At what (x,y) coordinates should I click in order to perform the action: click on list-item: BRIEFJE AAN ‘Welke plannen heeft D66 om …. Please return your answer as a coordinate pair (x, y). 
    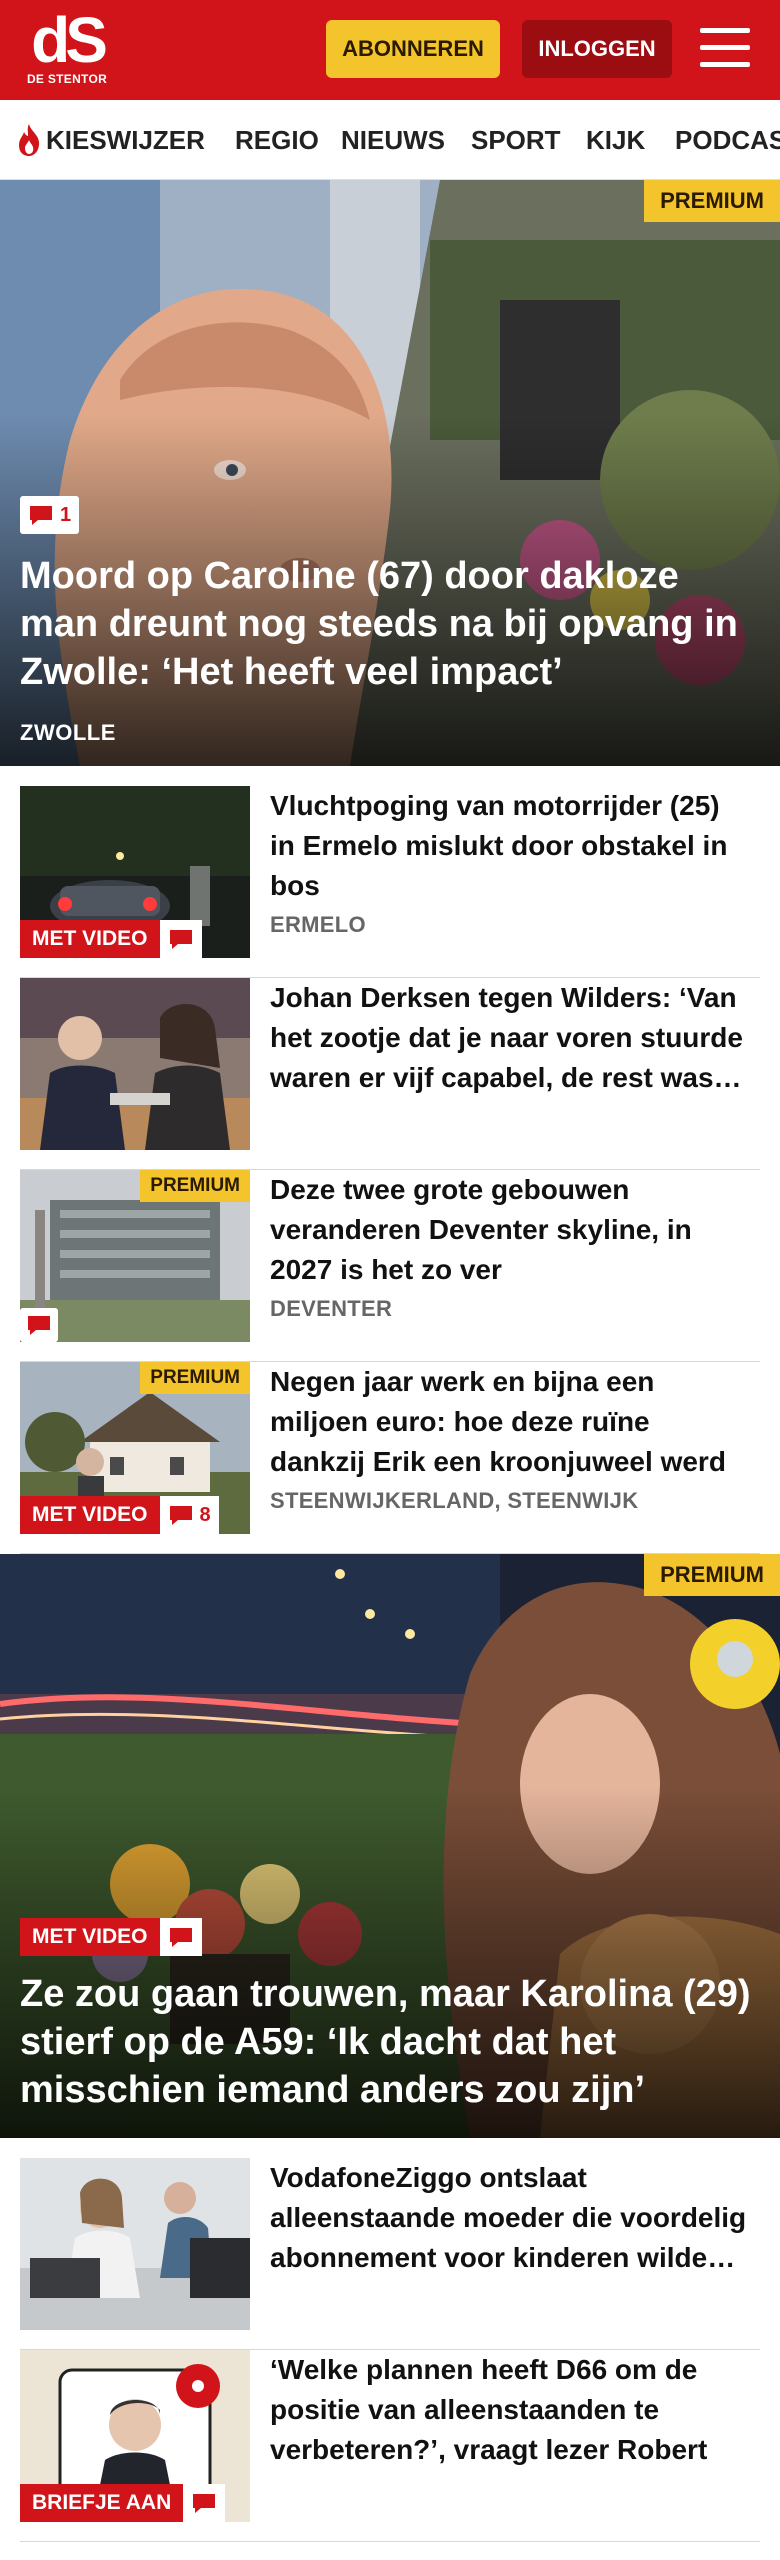
    Looking at the image, I should click on (390, 2446).